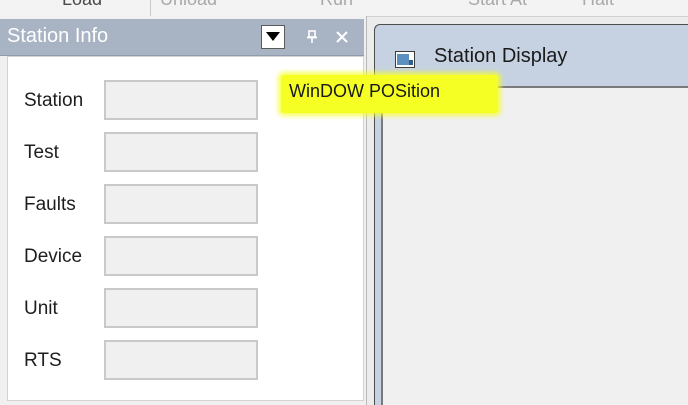 This screenshot has width=688, height=405. What do you see at coordinates (181, 308) in the screenshot?
I see `unit-field` at bounding box center [181, 308].